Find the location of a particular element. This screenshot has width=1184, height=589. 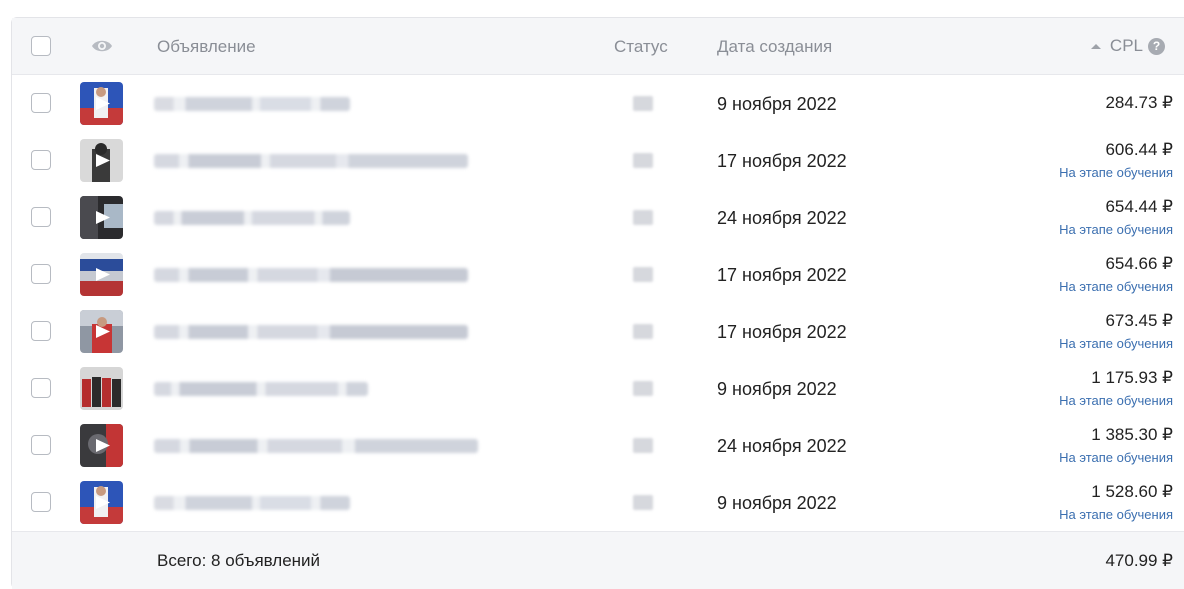

cpl-value: 1 175.93 ₽ is located at coordinates (1132, 377).